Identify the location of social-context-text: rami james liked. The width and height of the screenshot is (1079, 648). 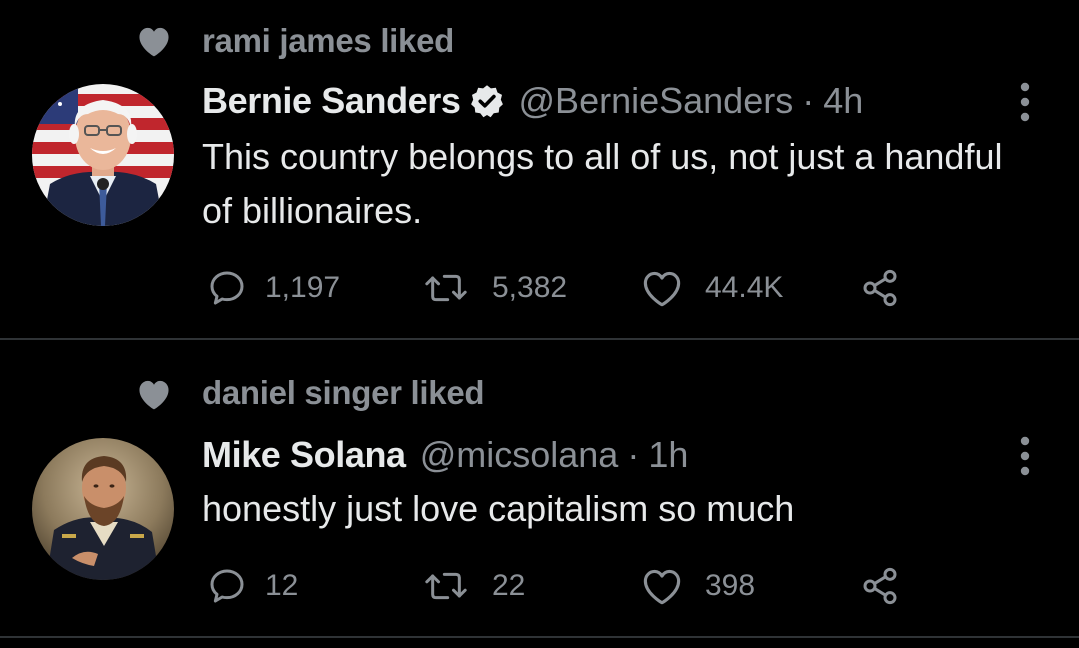
(328, 41).